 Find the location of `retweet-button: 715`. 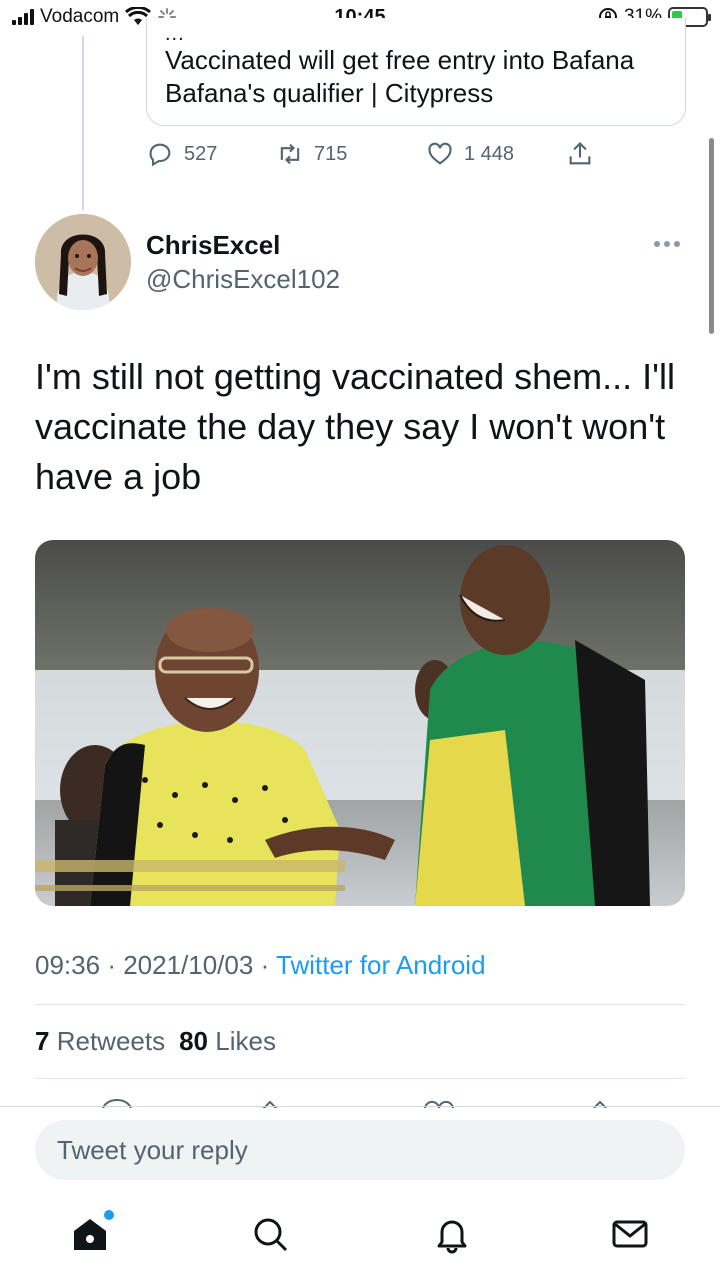

retweet-button: 715 is located at coordinates (311, 154).